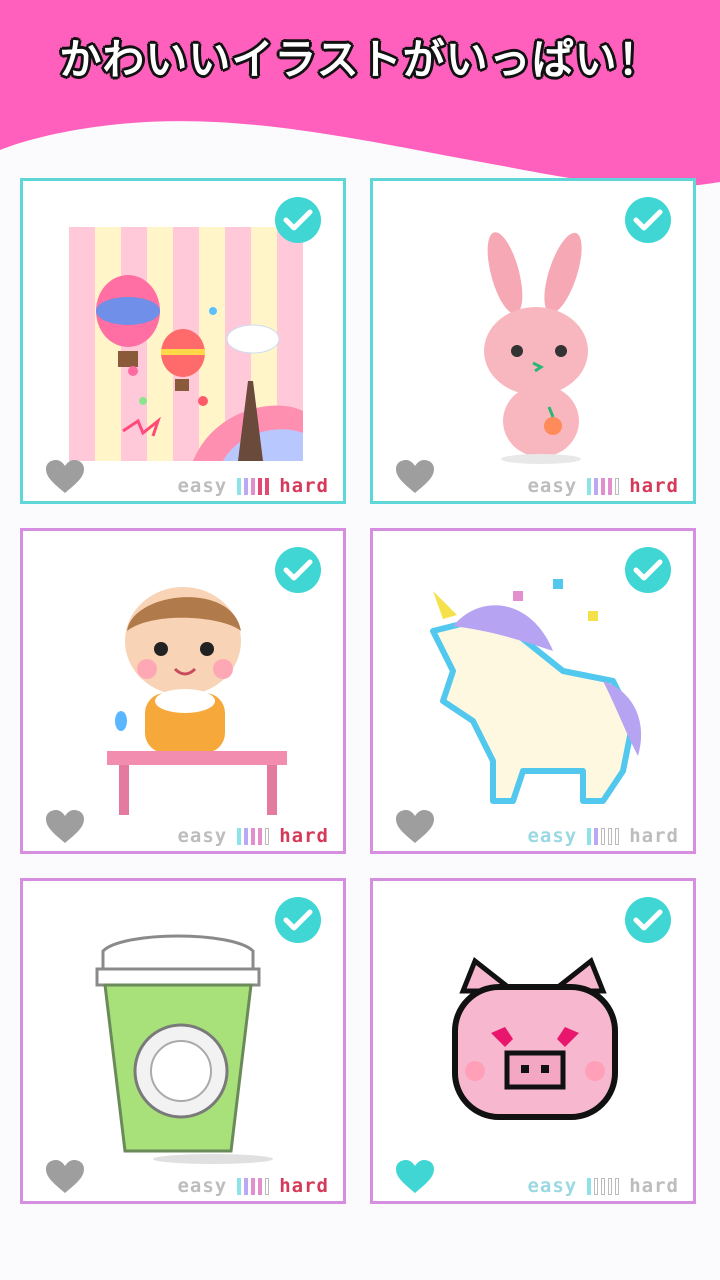 The height and width of the screenshot is (1280, 720). I want to click on pink-bunny-artwork, so click(536, 348).